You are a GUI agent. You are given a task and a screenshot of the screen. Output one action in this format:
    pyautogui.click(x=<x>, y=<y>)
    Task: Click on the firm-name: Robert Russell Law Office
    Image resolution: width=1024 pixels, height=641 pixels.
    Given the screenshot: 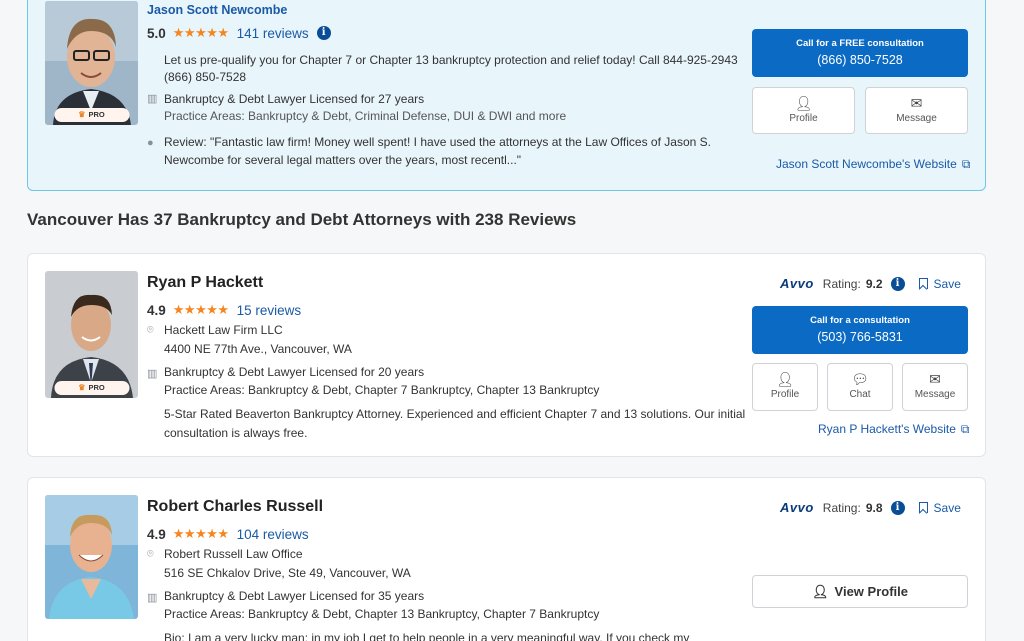 What is the action you would take?
    pyautogui.click(x=233, y=554)
    